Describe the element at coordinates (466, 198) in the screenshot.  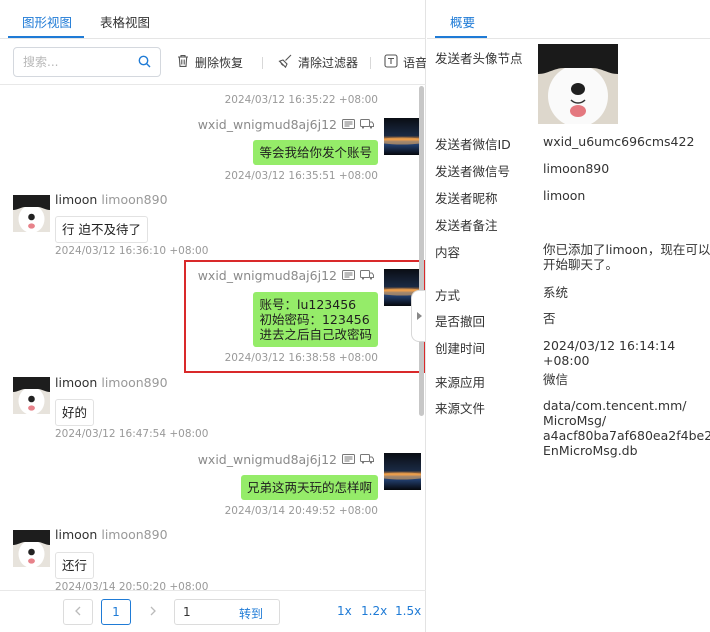
I see `detail-label-sender-nickname: 发送者昵称` at that location.